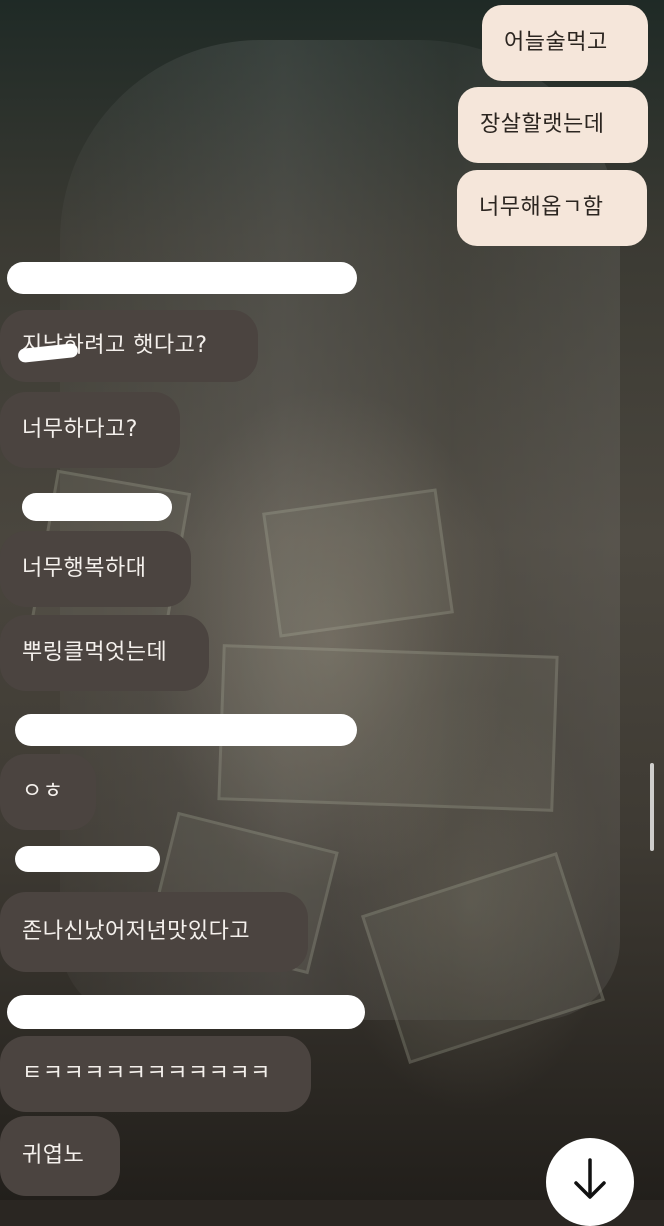 The image size is (664, 1226). I want to click on received-message: ㅌㅋㅋㅋㅋㅋㅋㅋㅋㅋㅋㅋ, so click(155, 1074).